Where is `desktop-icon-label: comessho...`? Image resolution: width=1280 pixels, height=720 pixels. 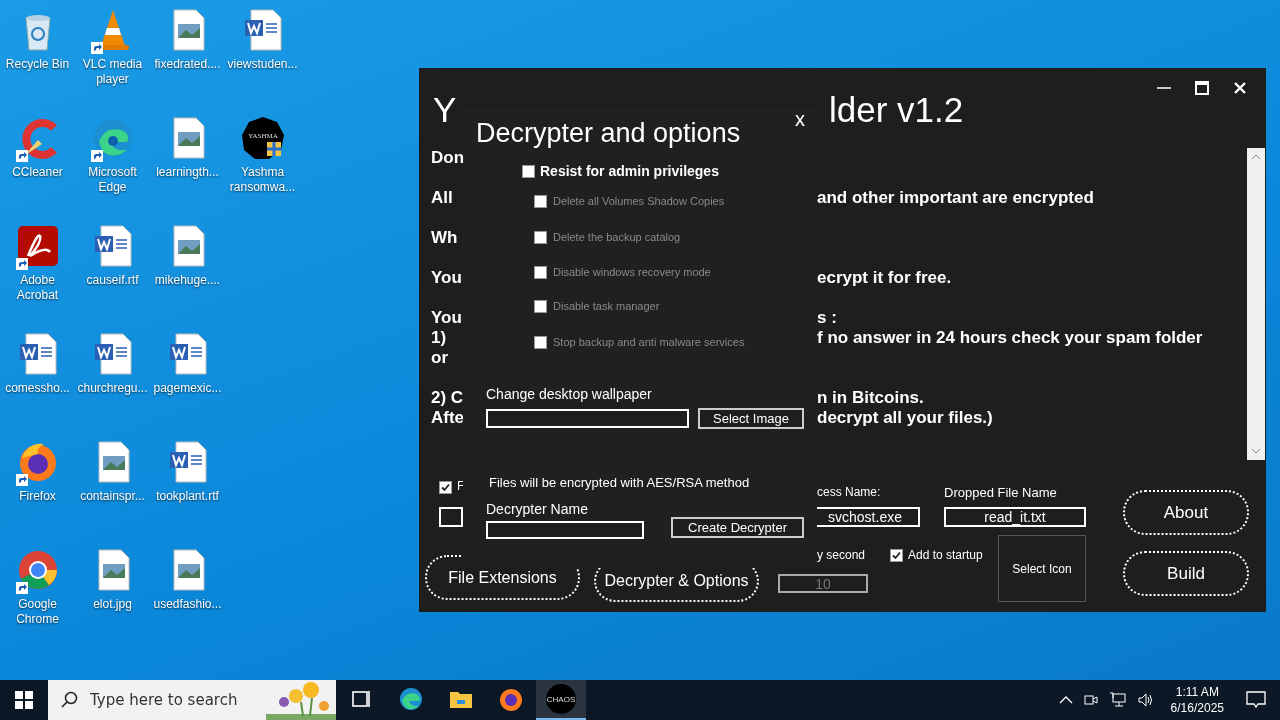 desktop-icon-label: comessho... is located at coordinates (37, 388).